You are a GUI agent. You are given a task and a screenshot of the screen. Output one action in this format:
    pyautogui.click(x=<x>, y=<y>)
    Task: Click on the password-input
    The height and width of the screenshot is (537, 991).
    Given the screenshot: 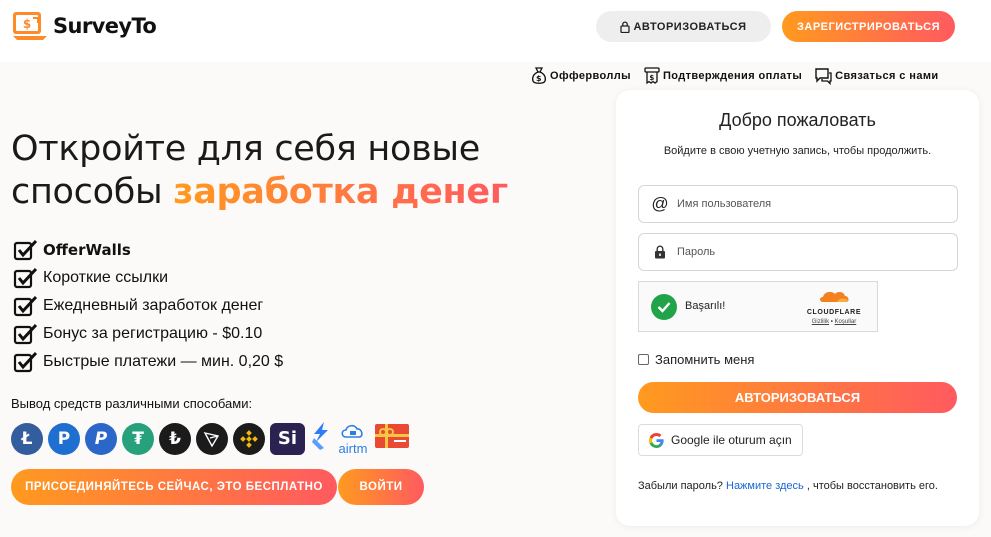 What is the action you would take?
    pyautogui.click(x=807, y=252)
    